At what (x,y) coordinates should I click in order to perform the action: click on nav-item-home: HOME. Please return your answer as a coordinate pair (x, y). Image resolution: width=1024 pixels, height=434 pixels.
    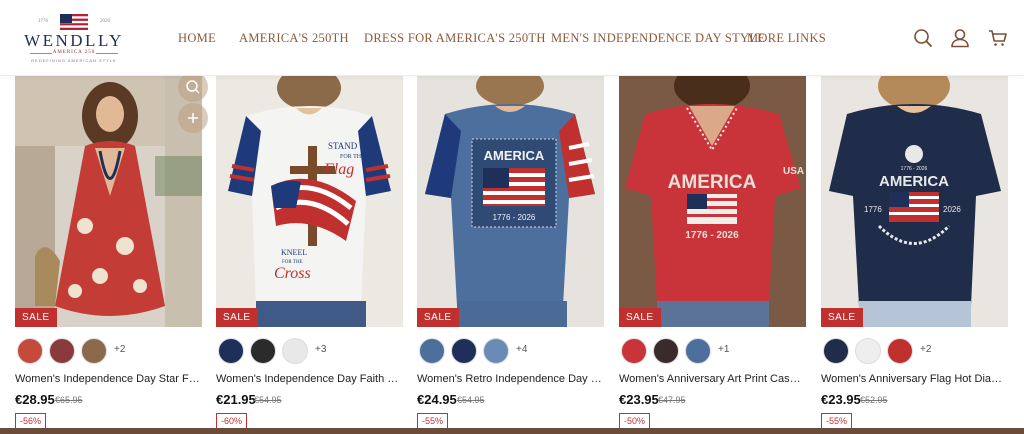
    Looking at the image, I should click on (197, 38).